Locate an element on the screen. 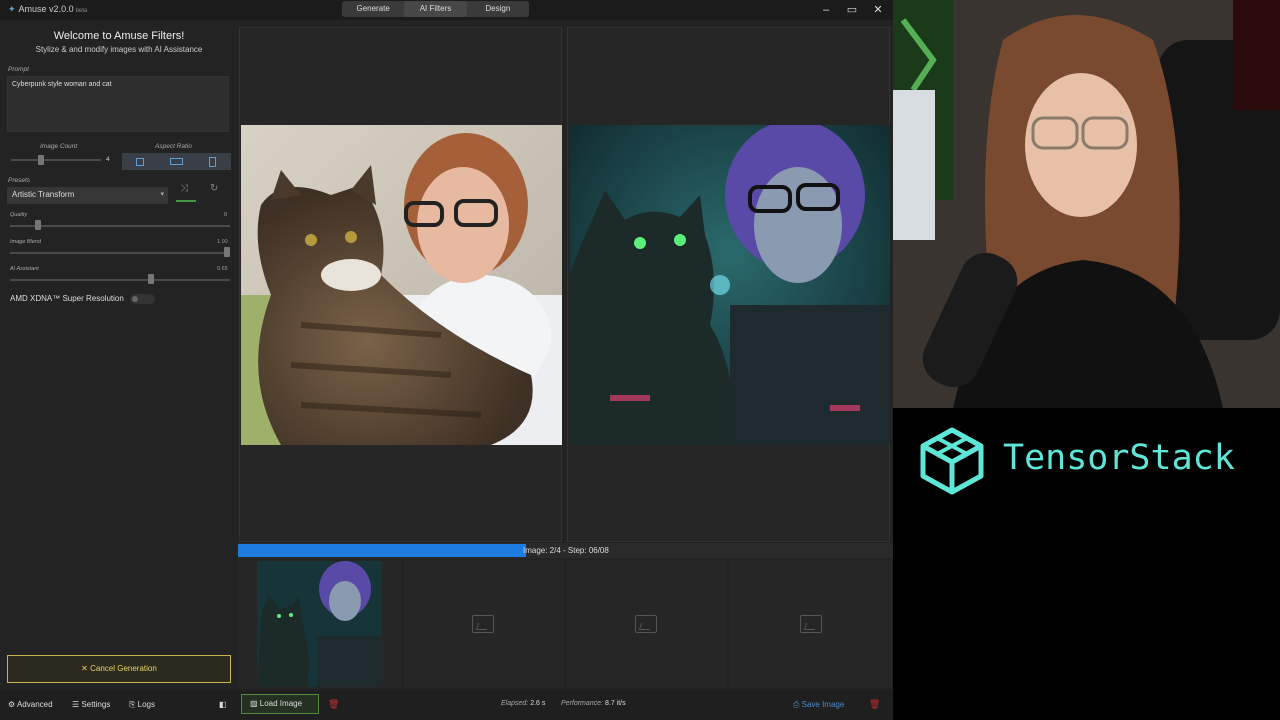  image-blend-label: Image Blend is located at coordinates (25, 242).